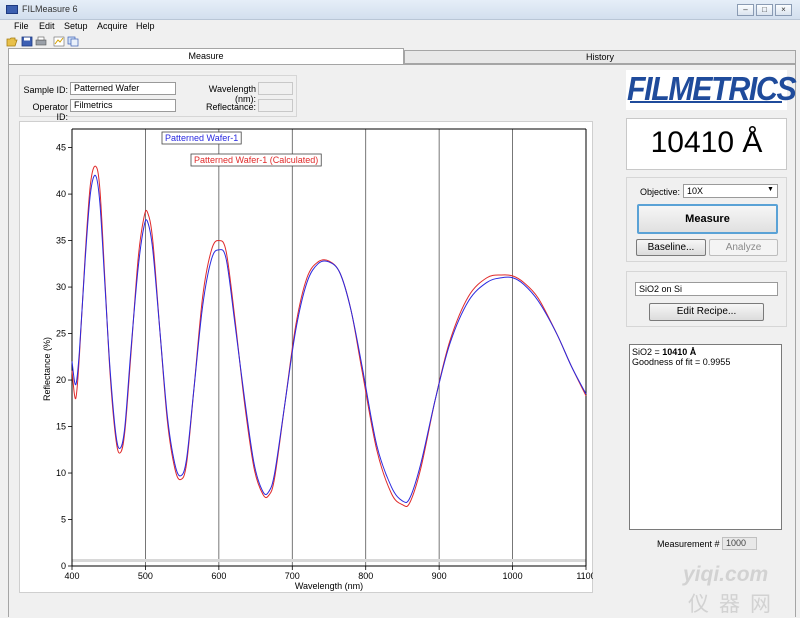 This screenshot has height=618, width=800. I want to click on watermark-chinese: 仪器网, so click(734, 604).